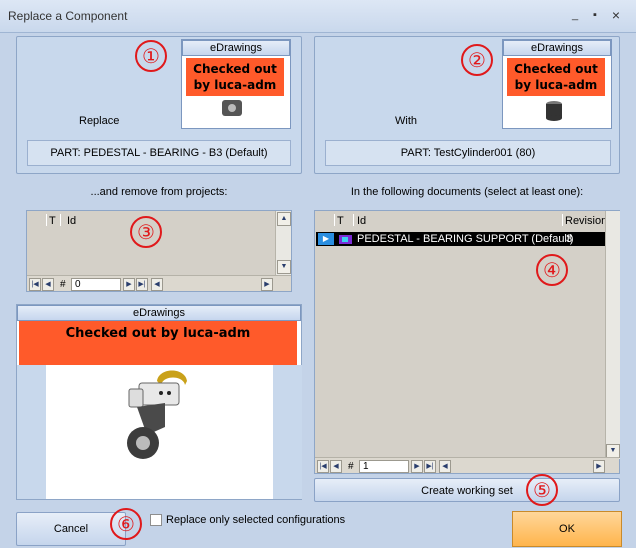 The width and height of the screenshot is (636, 548). What do you see at coordinates (569, 239) in the screenshot?
I see `document-revision: 3` at bounding box center [569, 239].